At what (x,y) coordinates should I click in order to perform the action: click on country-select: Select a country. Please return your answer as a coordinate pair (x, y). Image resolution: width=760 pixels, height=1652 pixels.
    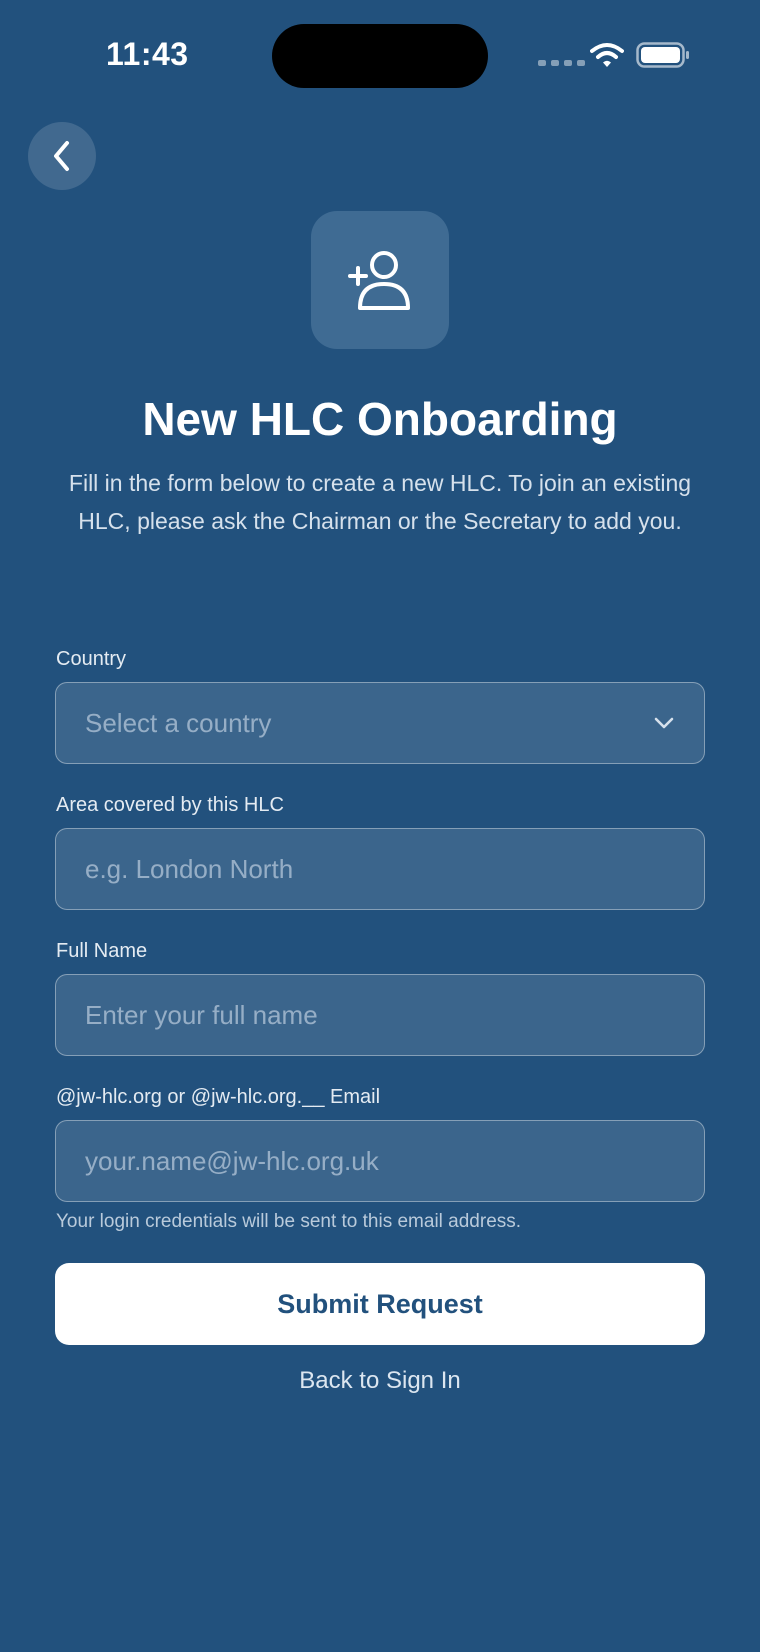
    Looking at the image, I should click on (380, 723).